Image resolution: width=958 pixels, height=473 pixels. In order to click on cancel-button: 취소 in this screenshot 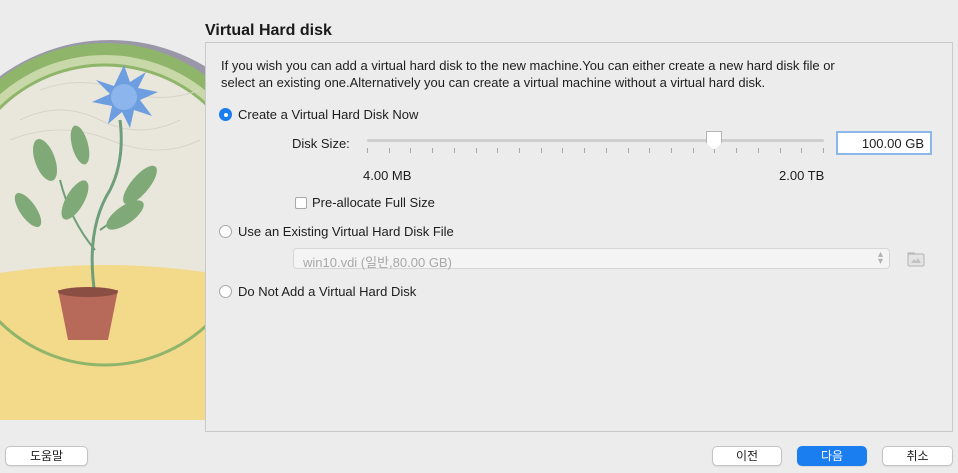, I will do `click(917, 456)`.